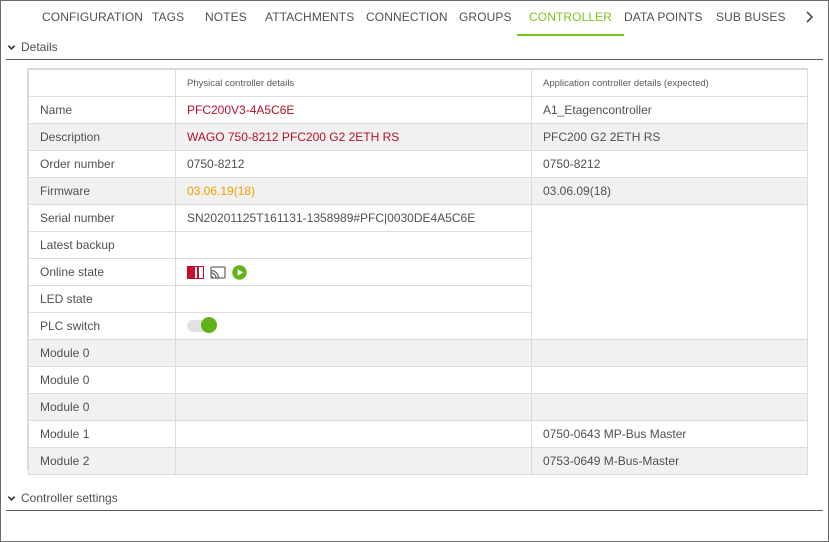  What do you see at coordinates (663, 18) in the screenshot?
I see `tab-data-points: DATA POINTS` at bounding box center [663, 18].